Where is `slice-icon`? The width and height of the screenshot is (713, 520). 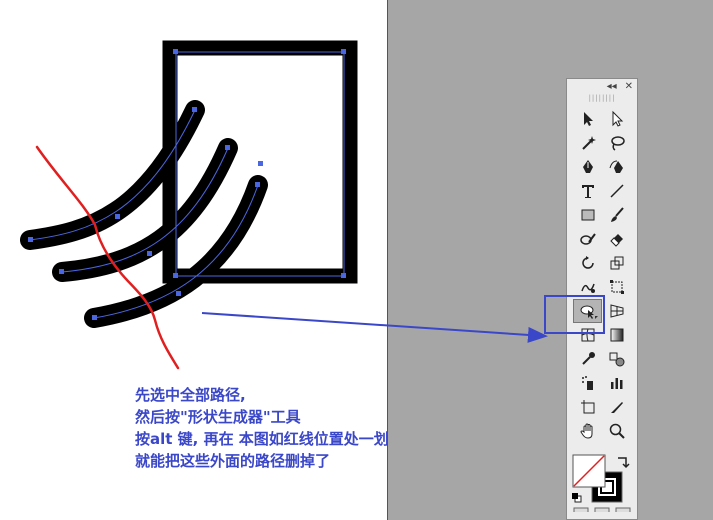 slice-icon is located at coordinates (616, 407).